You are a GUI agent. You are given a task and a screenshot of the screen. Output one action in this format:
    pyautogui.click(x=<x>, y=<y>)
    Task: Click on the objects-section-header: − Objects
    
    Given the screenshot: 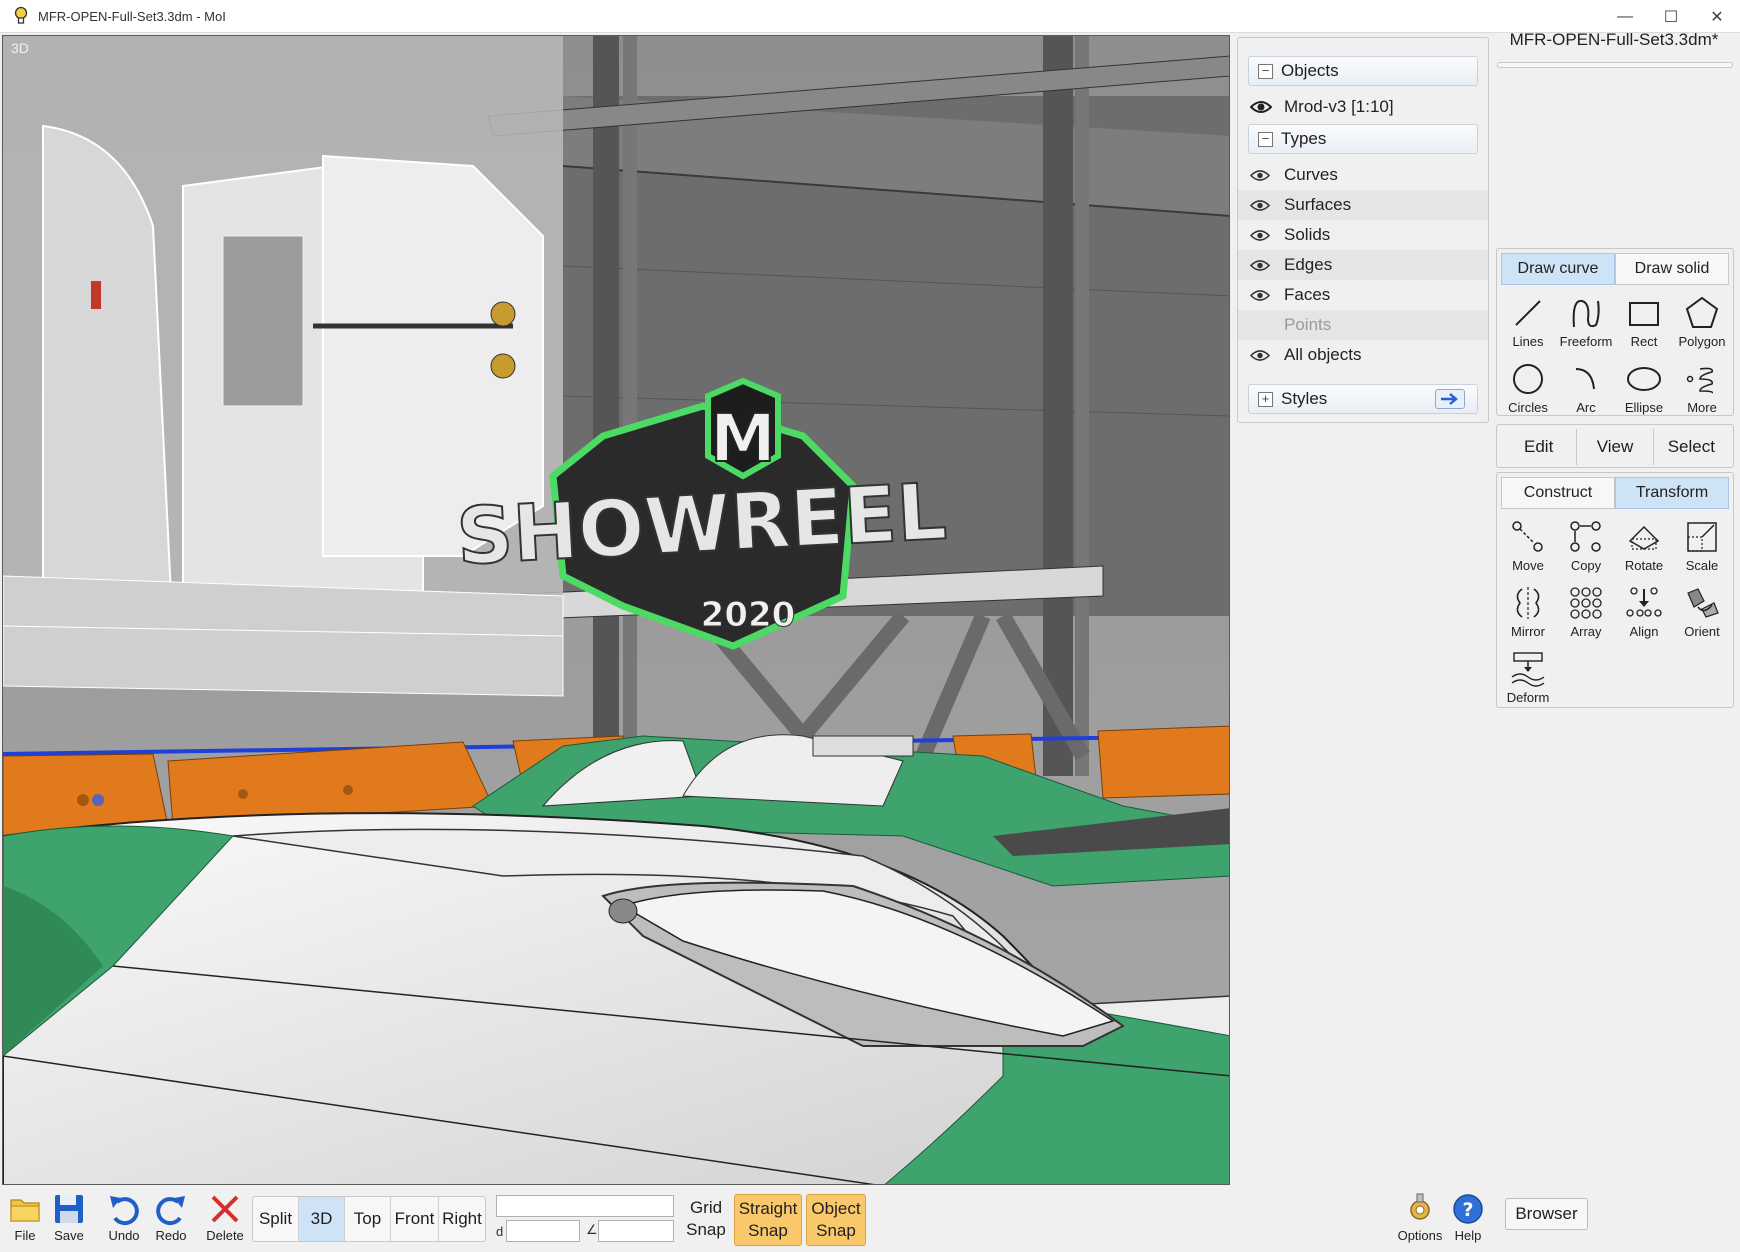 What is the action you would take?
    pyautogui.click(x=1363, y=71)
    